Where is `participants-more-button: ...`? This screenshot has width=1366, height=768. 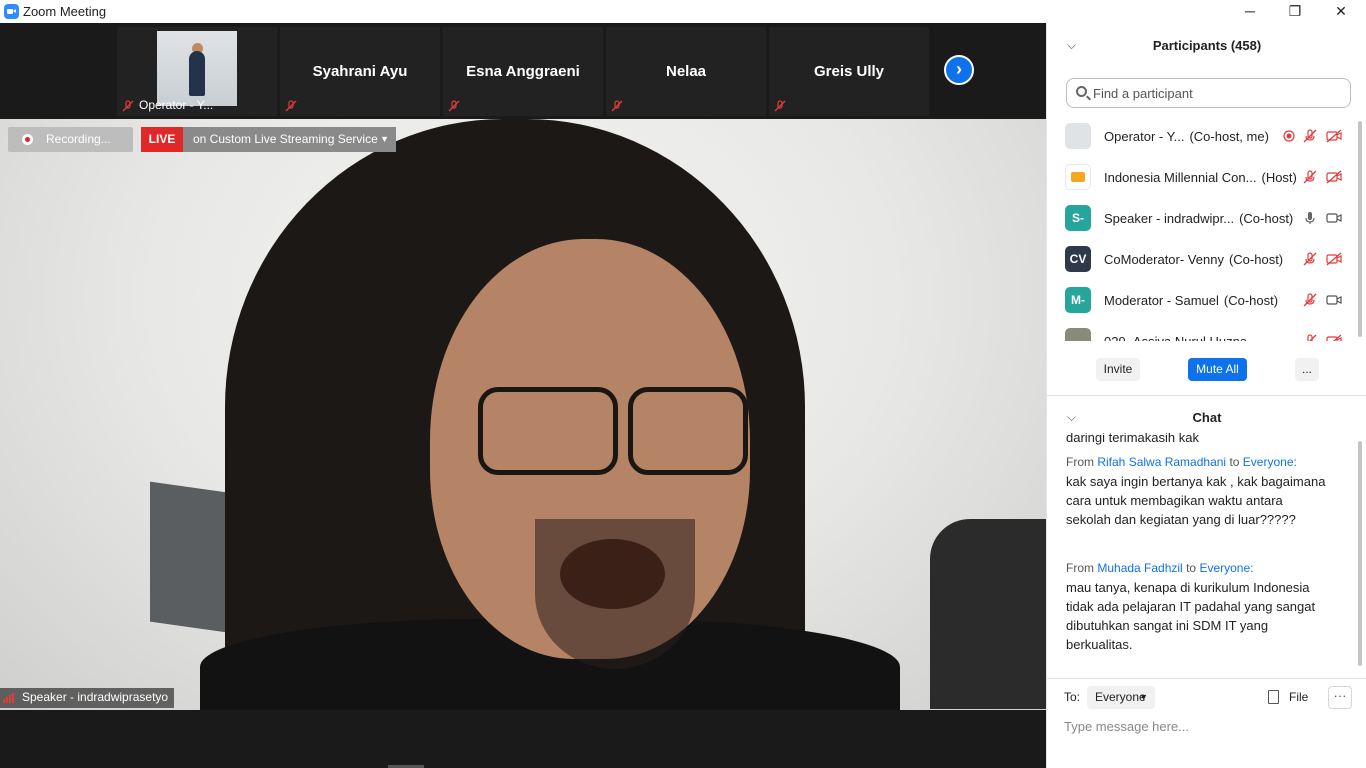
participants-more-button: ... is located at coordinates (1307, 369).